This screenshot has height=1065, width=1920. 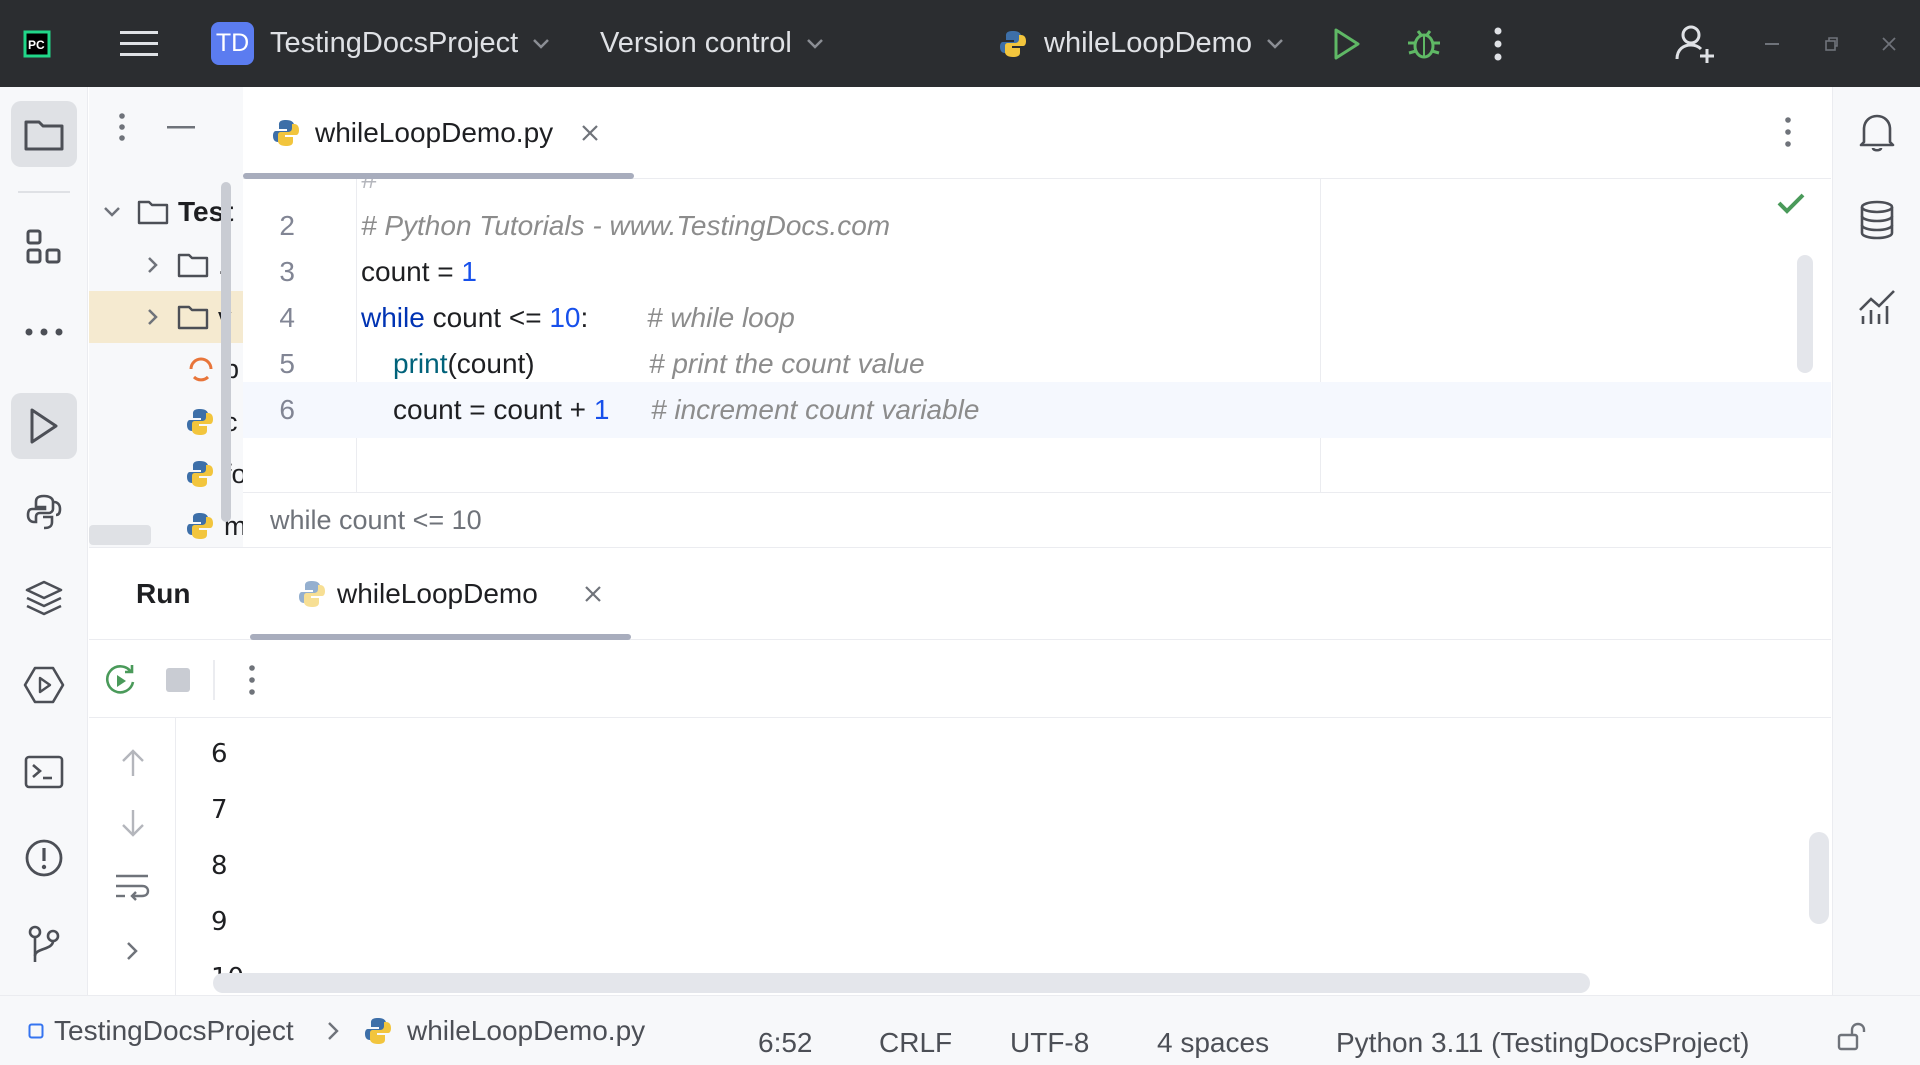 What do you see at coordinates (1037, 519) in the screenshot?
I see `code-breadcrumb: while count <= 10` at bounding box center [1037, 519].